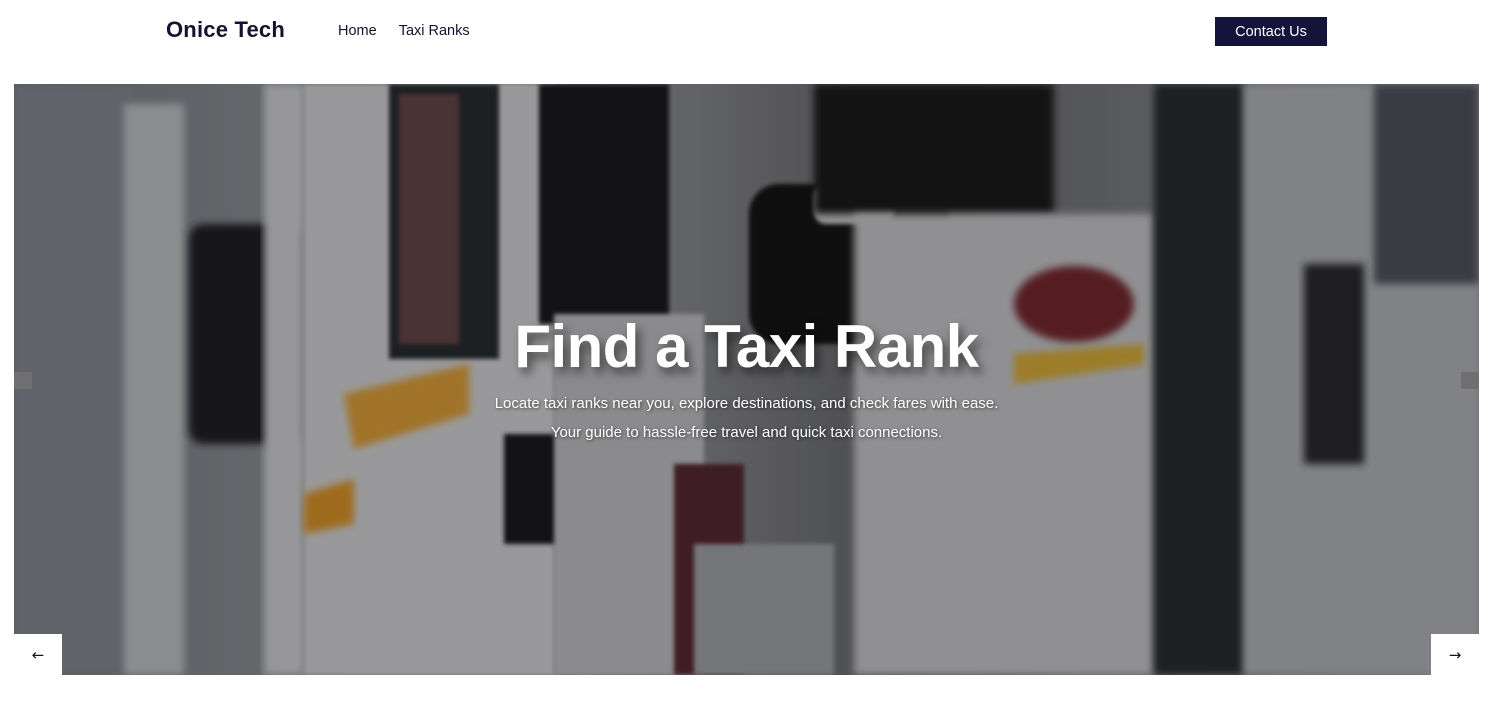 This screenshot has height=709, width=1489. I want to click on nav-link-home: Home, so click(357, 31).